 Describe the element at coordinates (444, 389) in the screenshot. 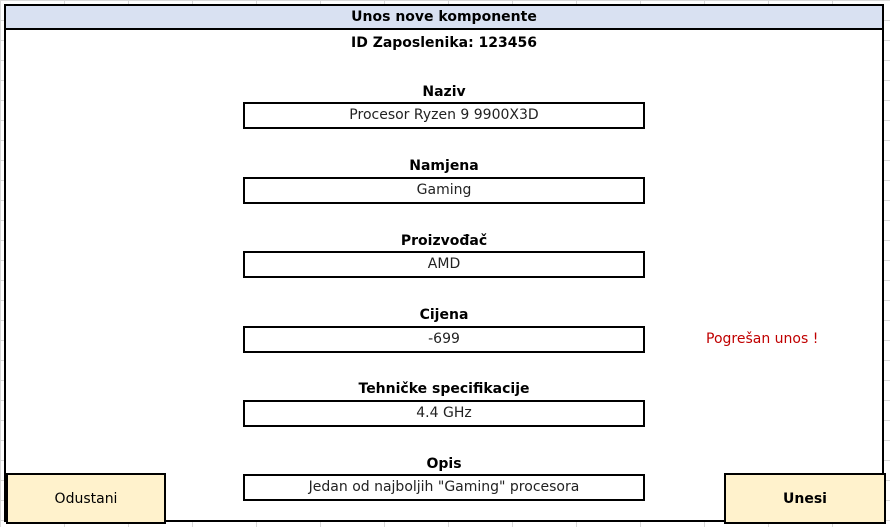

I see `tech-specs-label: Tehničke specifikacije` at that location.